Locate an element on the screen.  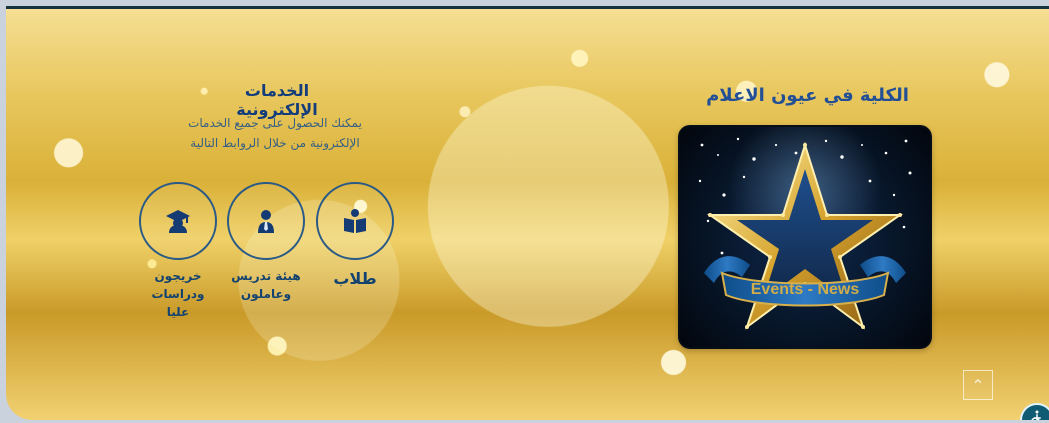
events-news-text: Events - News is located at coordinates (805, 289).